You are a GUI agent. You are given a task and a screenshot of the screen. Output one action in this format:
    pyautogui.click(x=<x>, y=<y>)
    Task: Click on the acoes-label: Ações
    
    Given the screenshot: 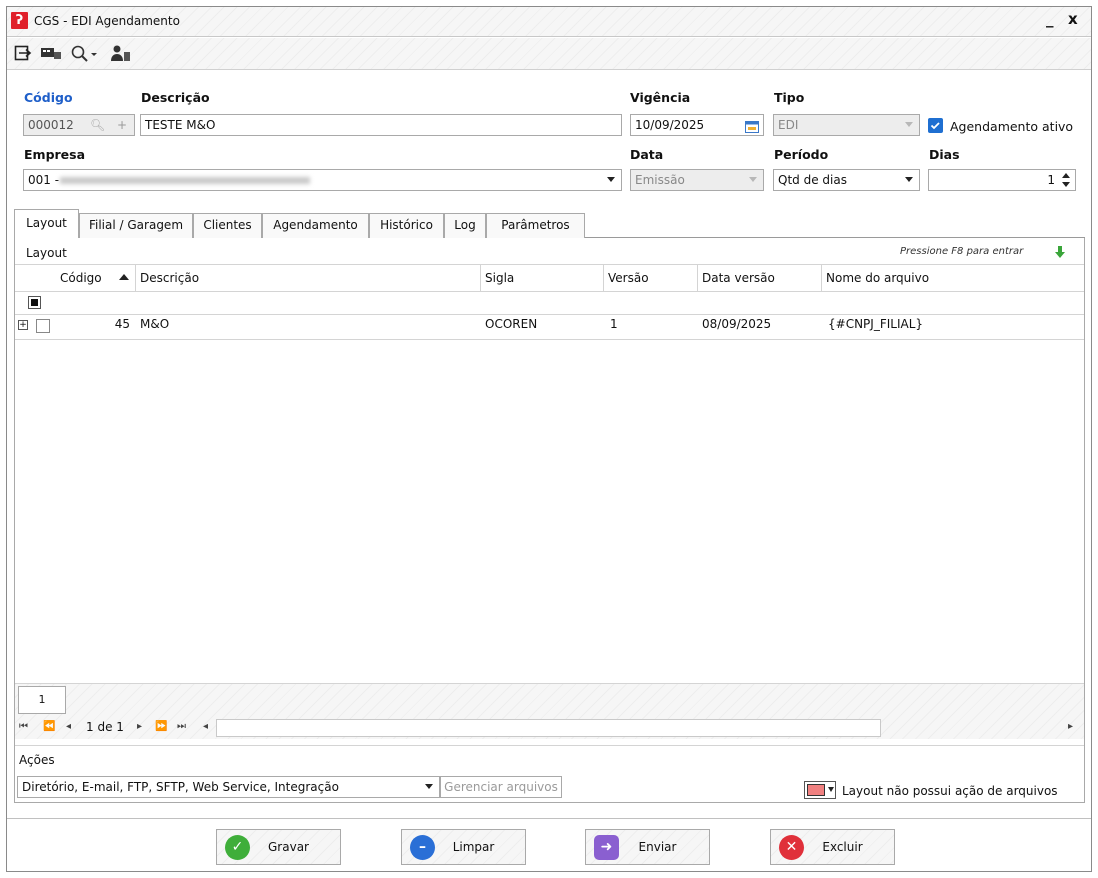 What is the action you would take?
    pyautogui.click(x=37, y=760)
    